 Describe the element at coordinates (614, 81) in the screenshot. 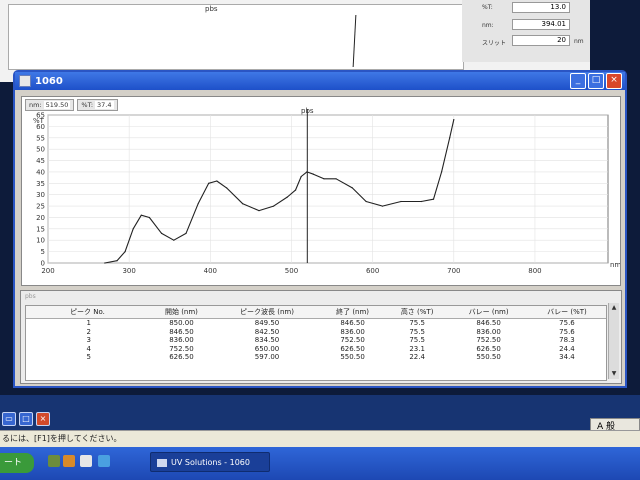

I see `close-button: ×` at that location.